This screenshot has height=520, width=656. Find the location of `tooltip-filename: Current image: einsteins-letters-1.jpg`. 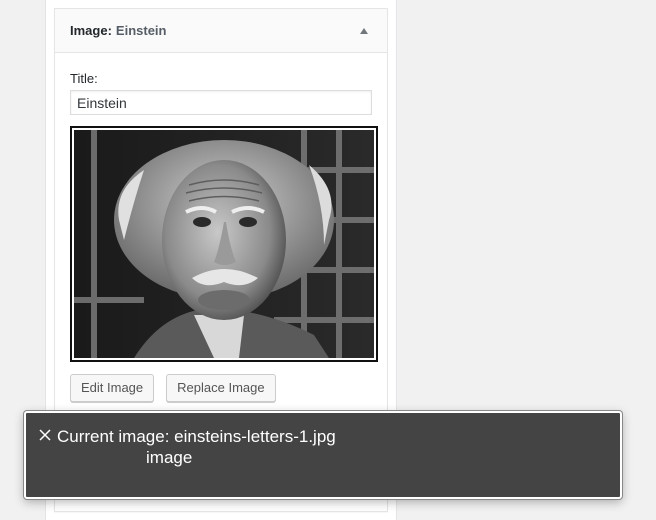

tooltip-filename: Current image: einsteins-letters-1.jpg is located at coordinates (196, 436).